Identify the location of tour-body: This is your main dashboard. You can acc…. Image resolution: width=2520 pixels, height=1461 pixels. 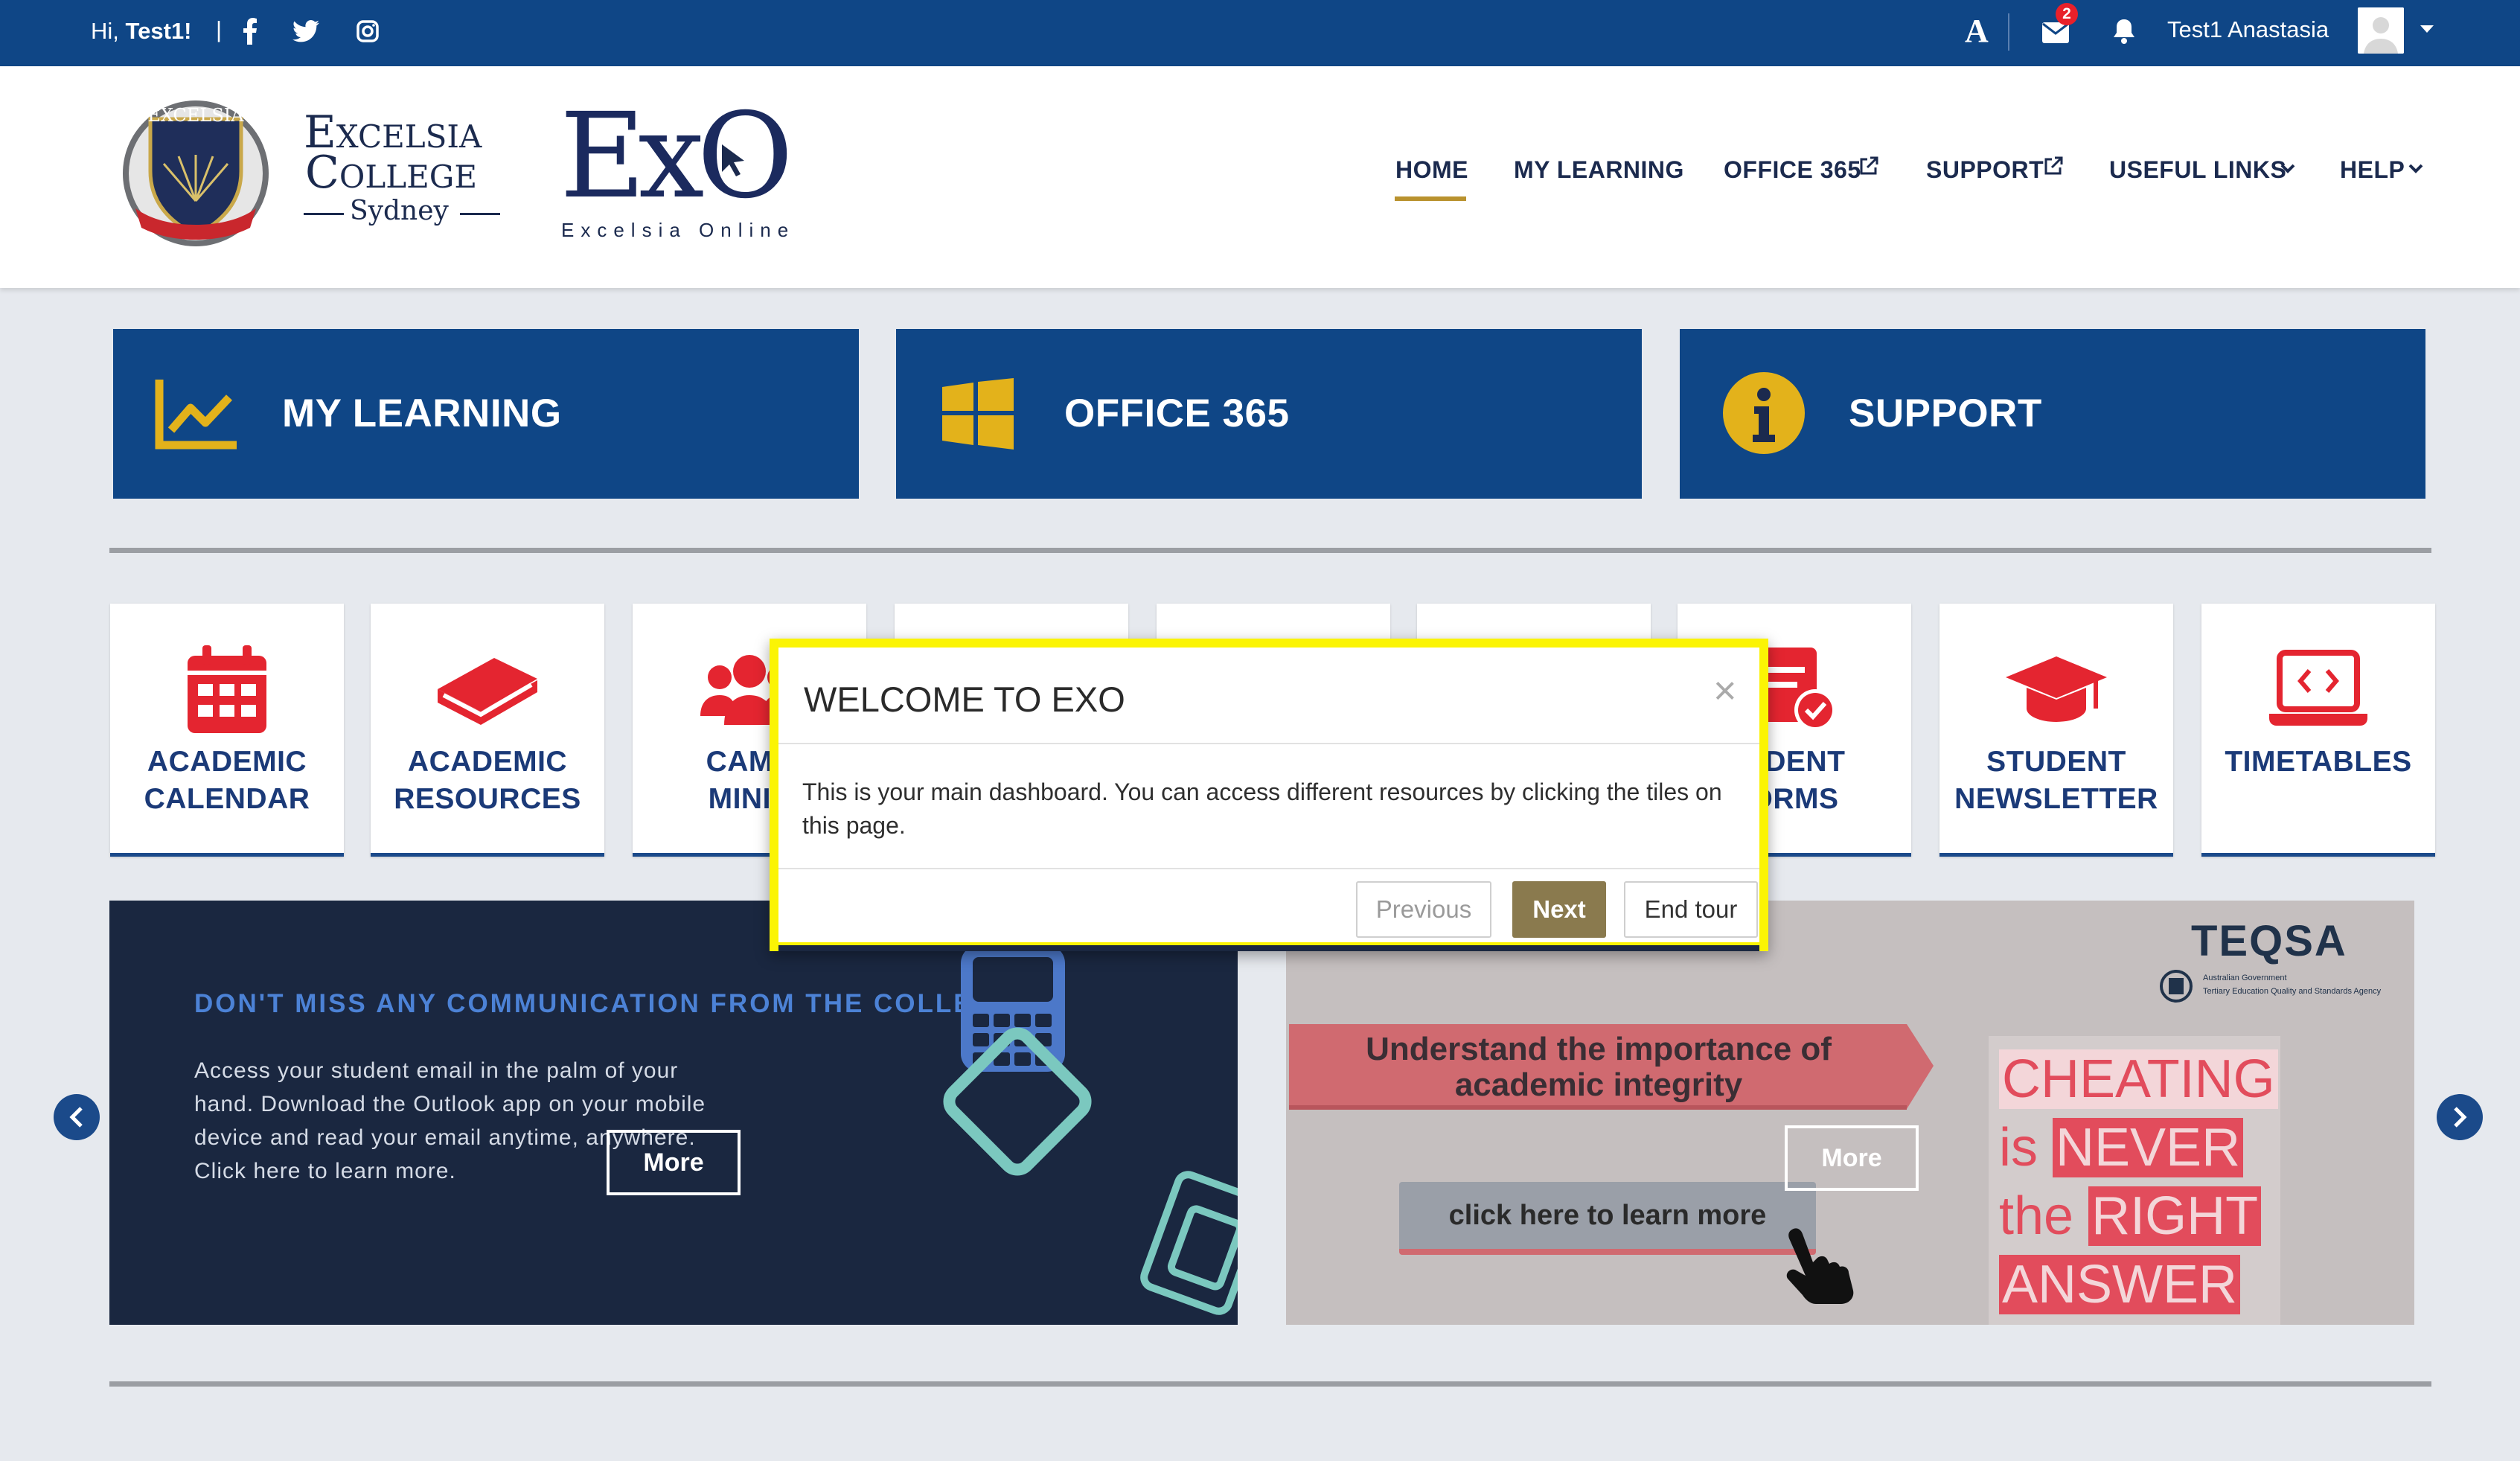
(1262, 809).